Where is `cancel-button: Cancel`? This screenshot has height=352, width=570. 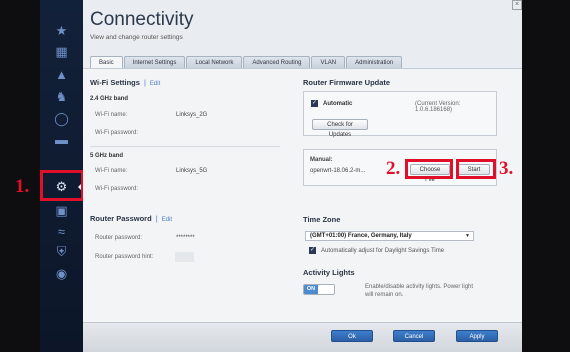
cancel-button: Cancel is located at coordinates (414, 336).